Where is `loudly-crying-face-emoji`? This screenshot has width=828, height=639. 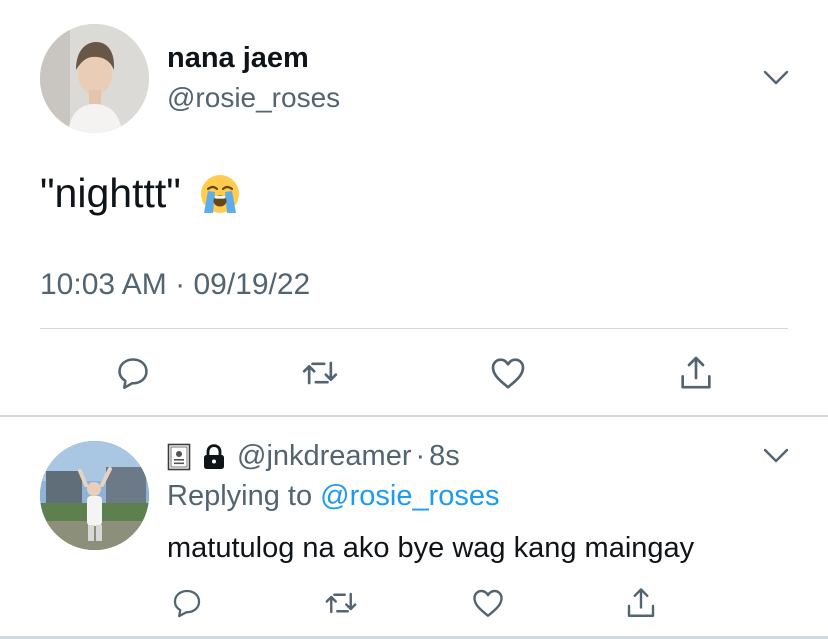
loudly-crying-face-emoji is located at coordinates (219, 193).